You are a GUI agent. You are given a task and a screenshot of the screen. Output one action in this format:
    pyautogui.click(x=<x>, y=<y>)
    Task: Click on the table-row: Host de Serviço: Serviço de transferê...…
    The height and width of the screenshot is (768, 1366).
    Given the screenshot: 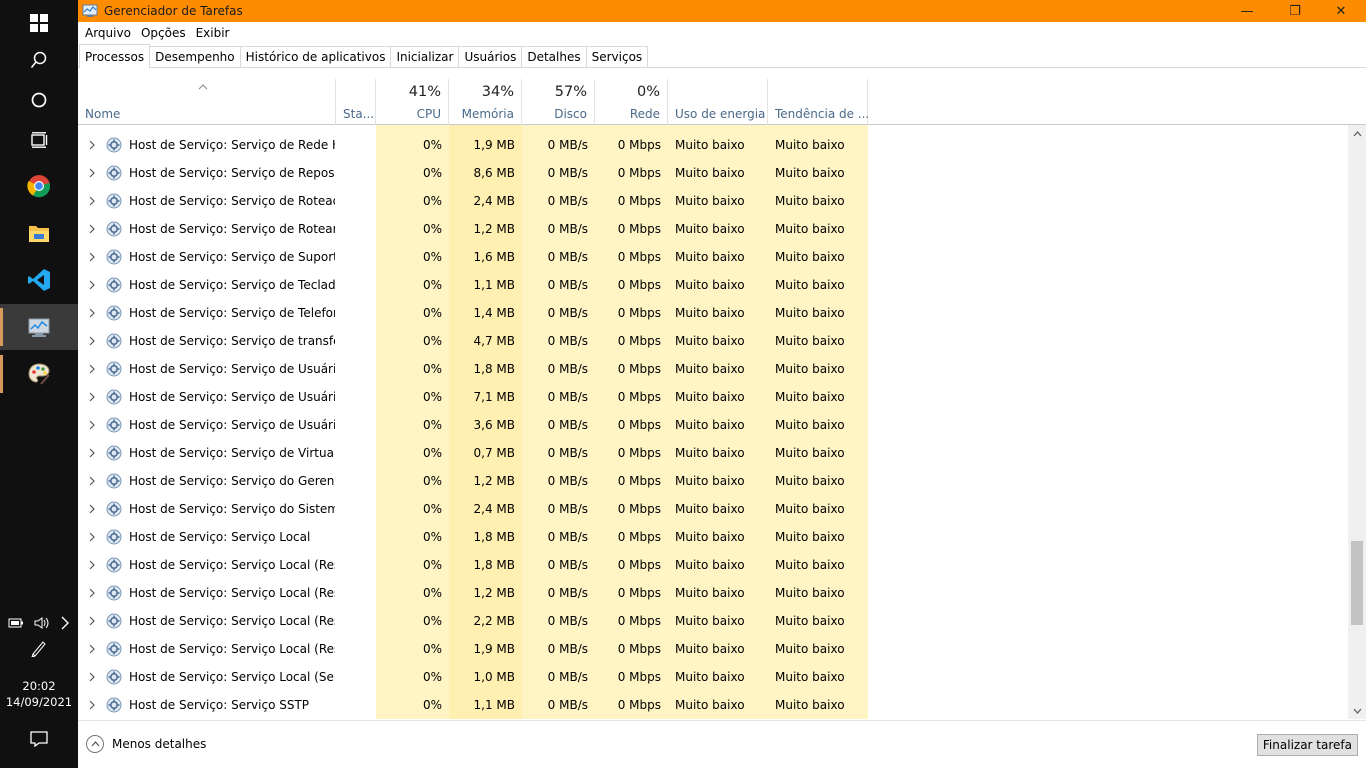 What is the action you would take?
    pyautogui.click(x=713, y=341)
    